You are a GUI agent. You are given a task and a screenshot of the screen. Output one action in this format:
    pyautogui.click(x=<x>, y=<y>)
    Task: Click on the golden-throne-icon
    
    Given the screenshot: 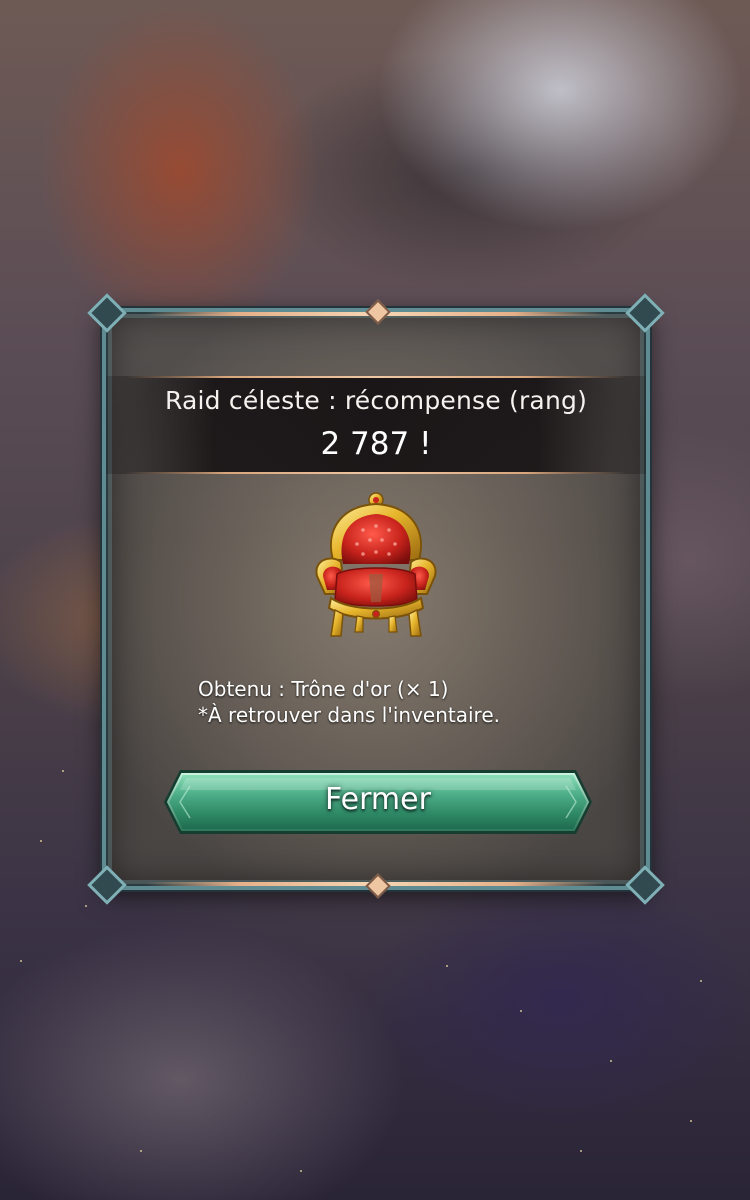 What is the action you would take?
    pyautogui.click(x=376, y=565)
    